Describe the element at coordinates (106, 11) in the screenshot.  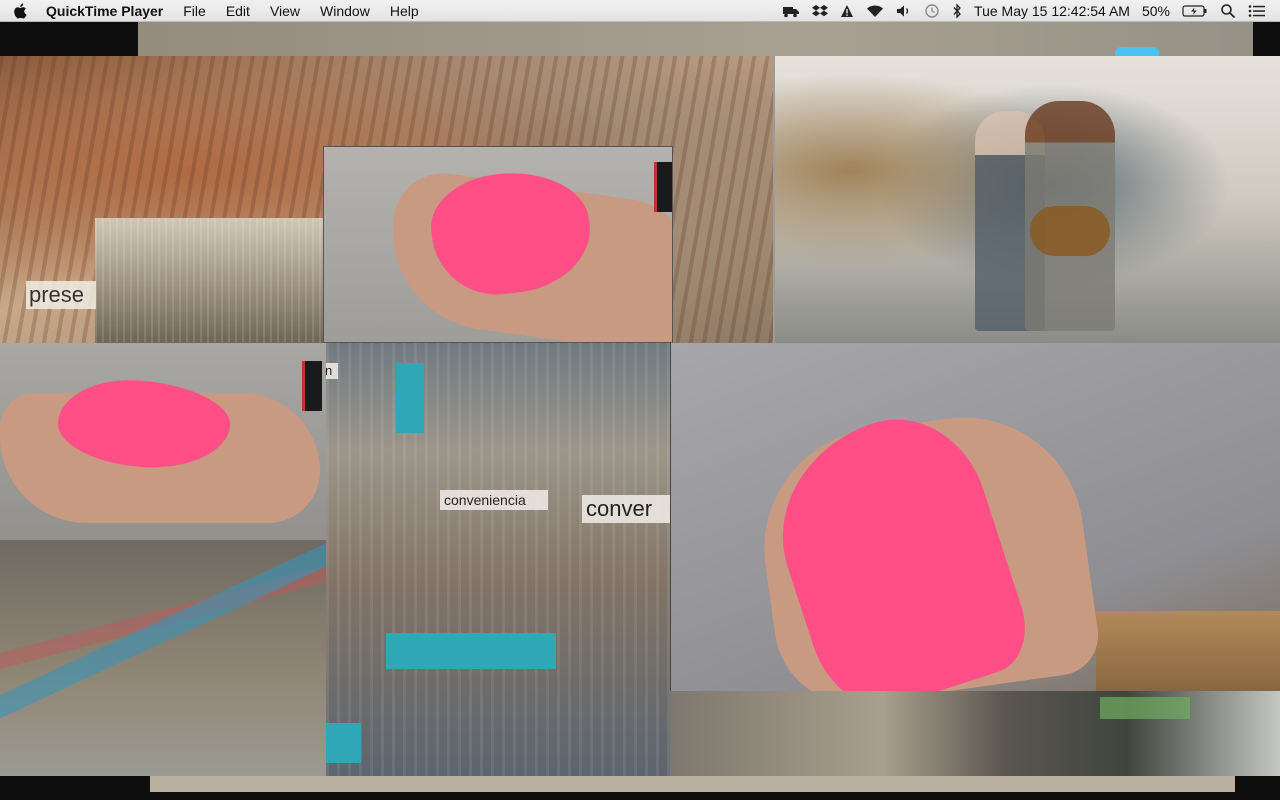
I see `app-menu: QuickTime Player` at that location.